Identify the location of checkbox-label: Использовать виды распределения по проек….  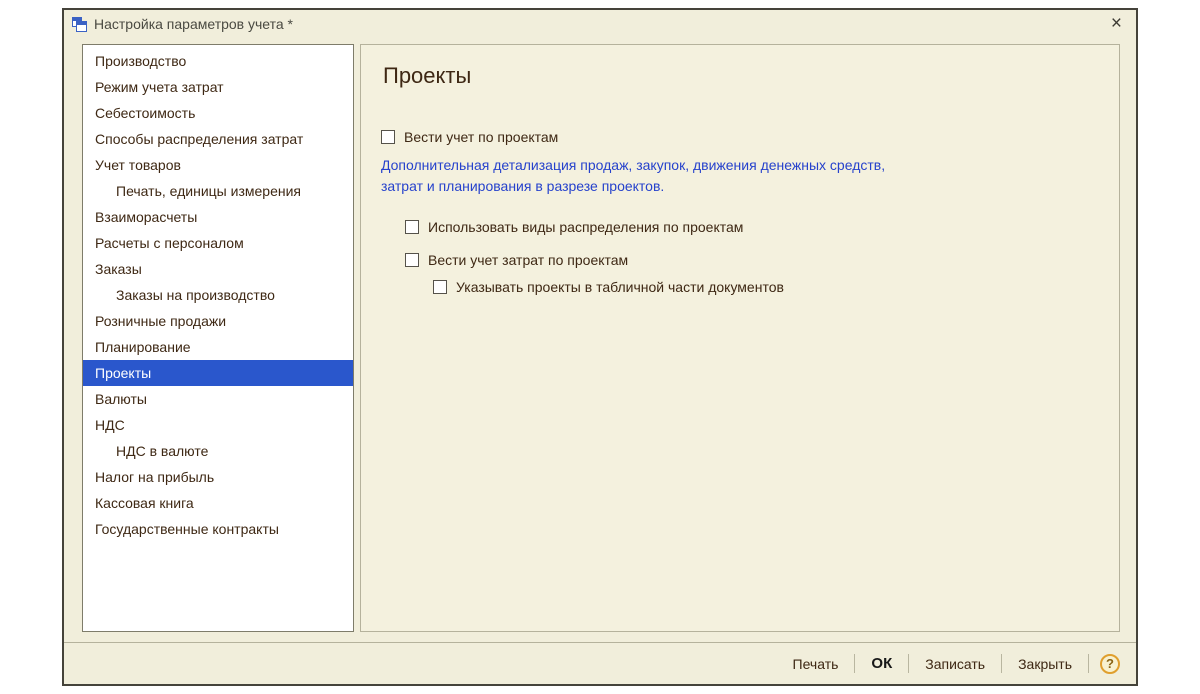
(586, 227).